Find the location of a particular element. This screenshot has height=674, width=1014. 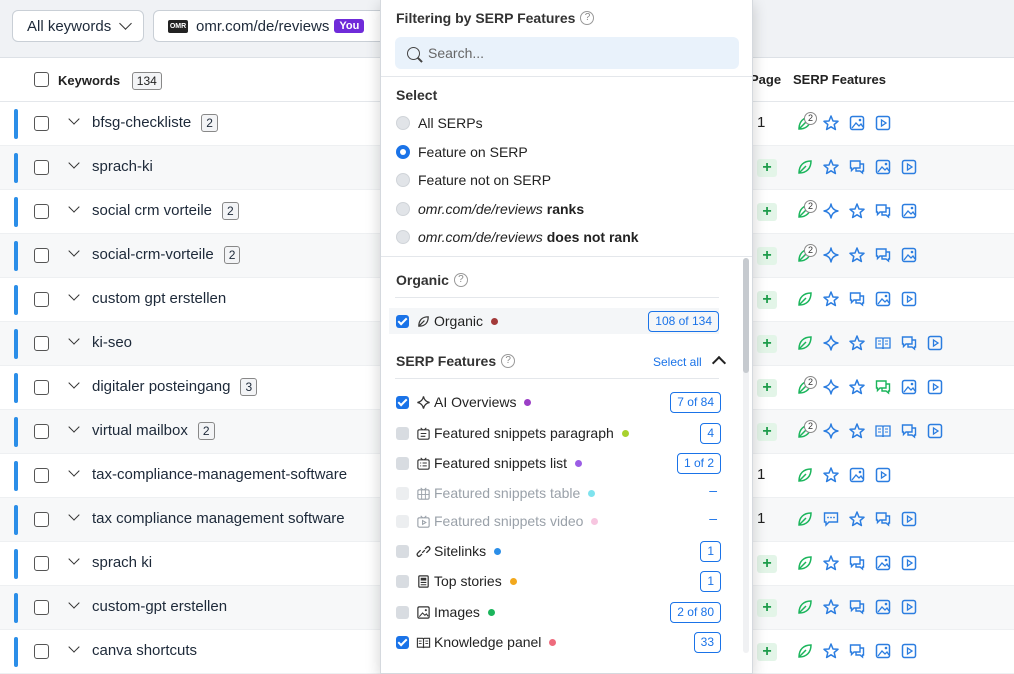

serp-feature-item-sitelinks: Sitelinks 1 is located at coordinates (558, 551).